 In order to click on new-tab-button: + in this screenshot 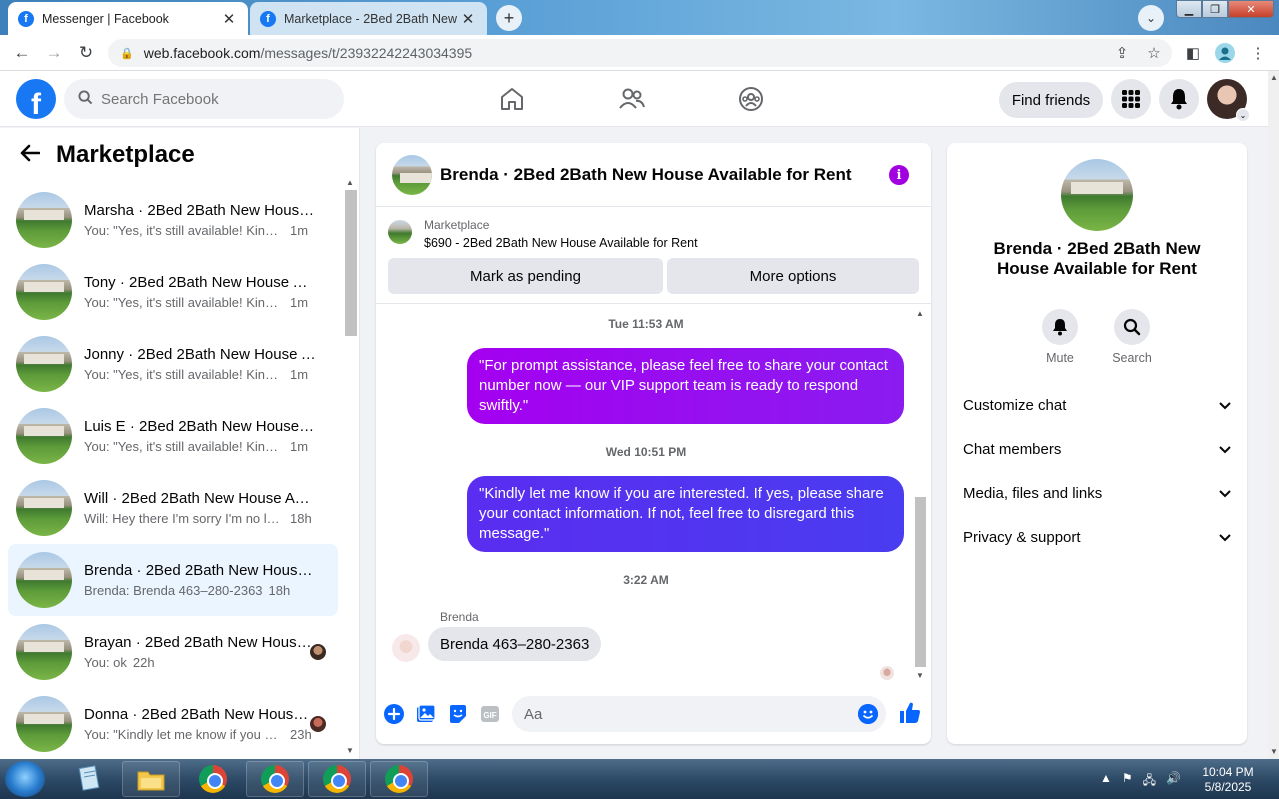, I will do `click(509, 18)`.